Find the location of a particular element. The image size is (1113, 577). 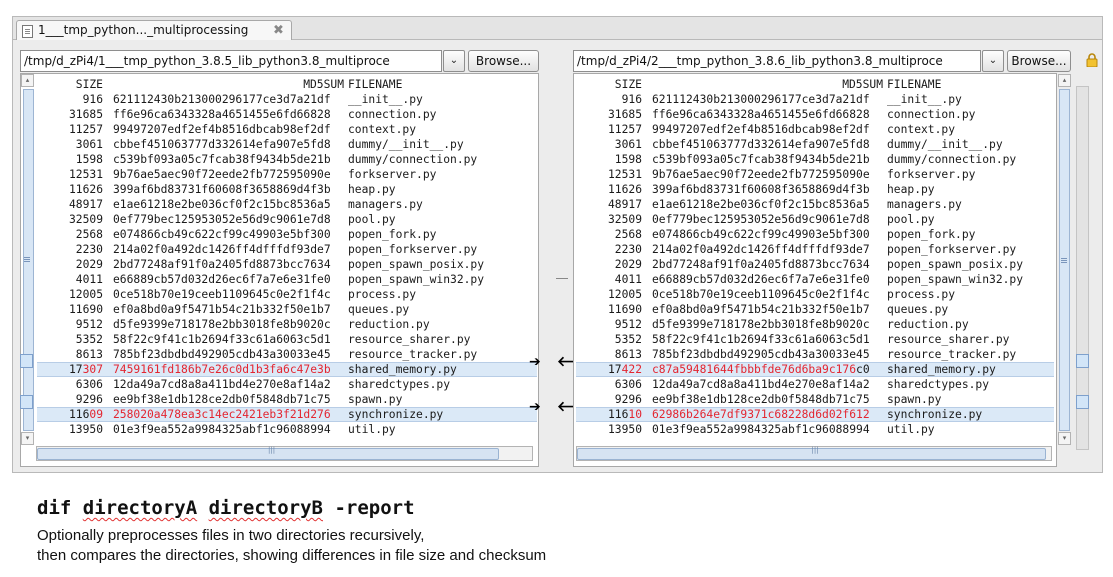

size-cell: 11690 is located at coordinates (85, 309).